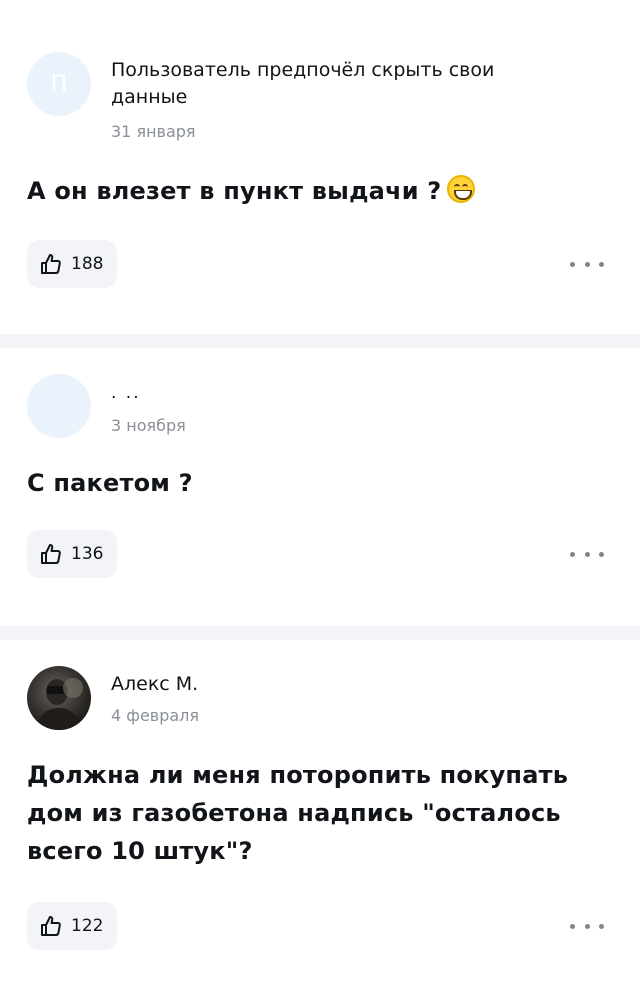 The height and width of the screenshot is (983, 640). I want to click on grinning-face-icon, so click(461, 189).